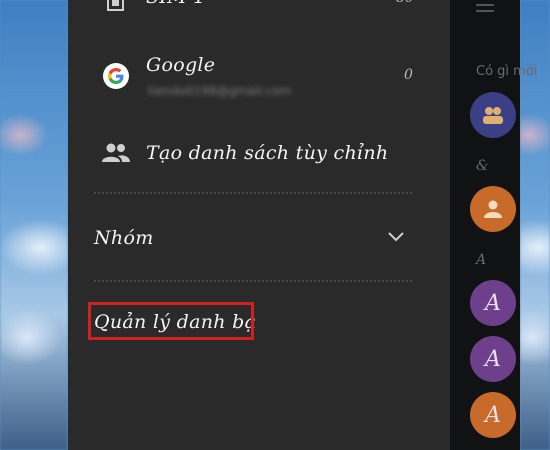 This screenshot has width=550, height=450. I want to click on section-header: A, so click(481, 260).